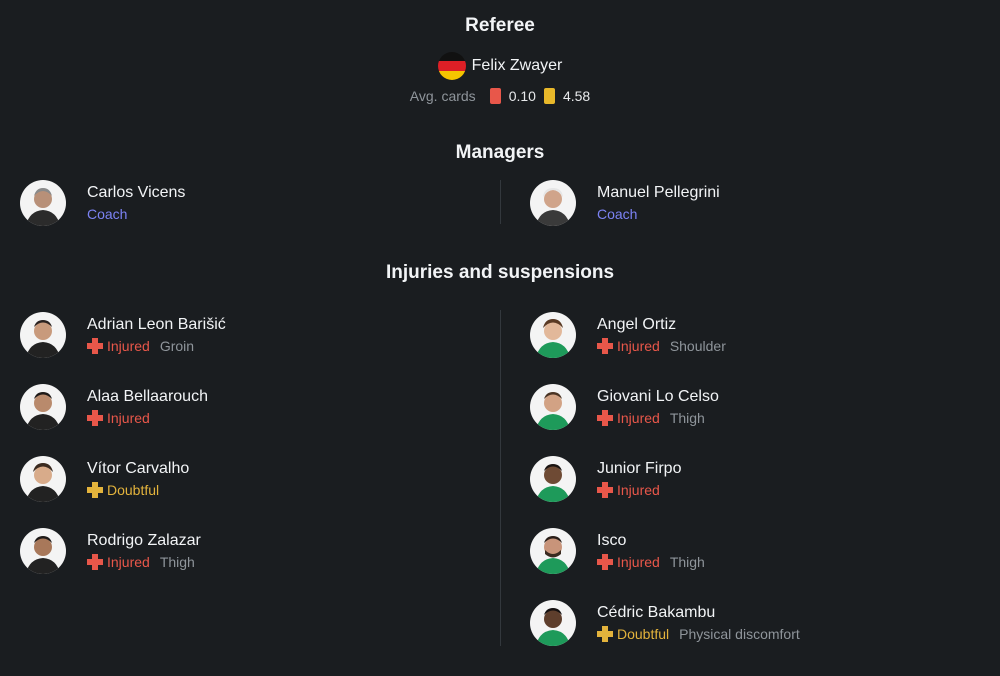 The image size is (1000, 676). Describe the element at coordinates (156, 346) in the screenshot. I see `status-line: Injured Groin` at that location.